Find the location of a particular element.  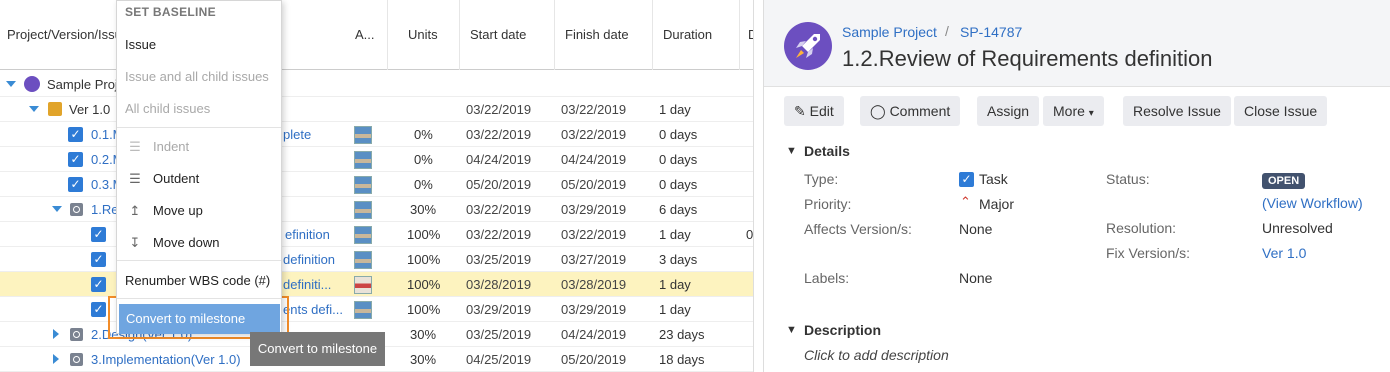

row-name: 0.1.M is located at coordinates (103, 134).